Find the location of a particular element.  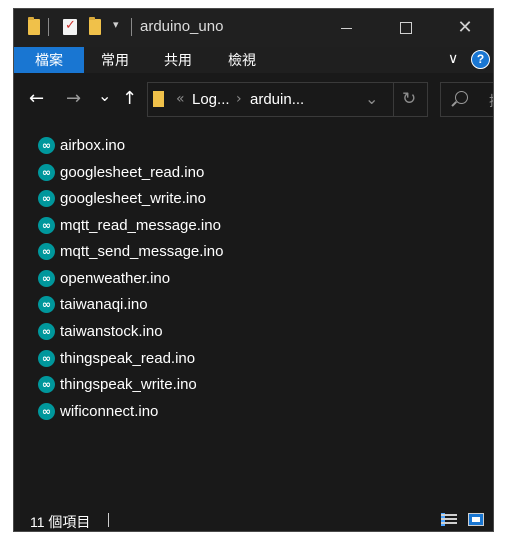

tab-view: 檢視 is located at coordinates (242, 60).